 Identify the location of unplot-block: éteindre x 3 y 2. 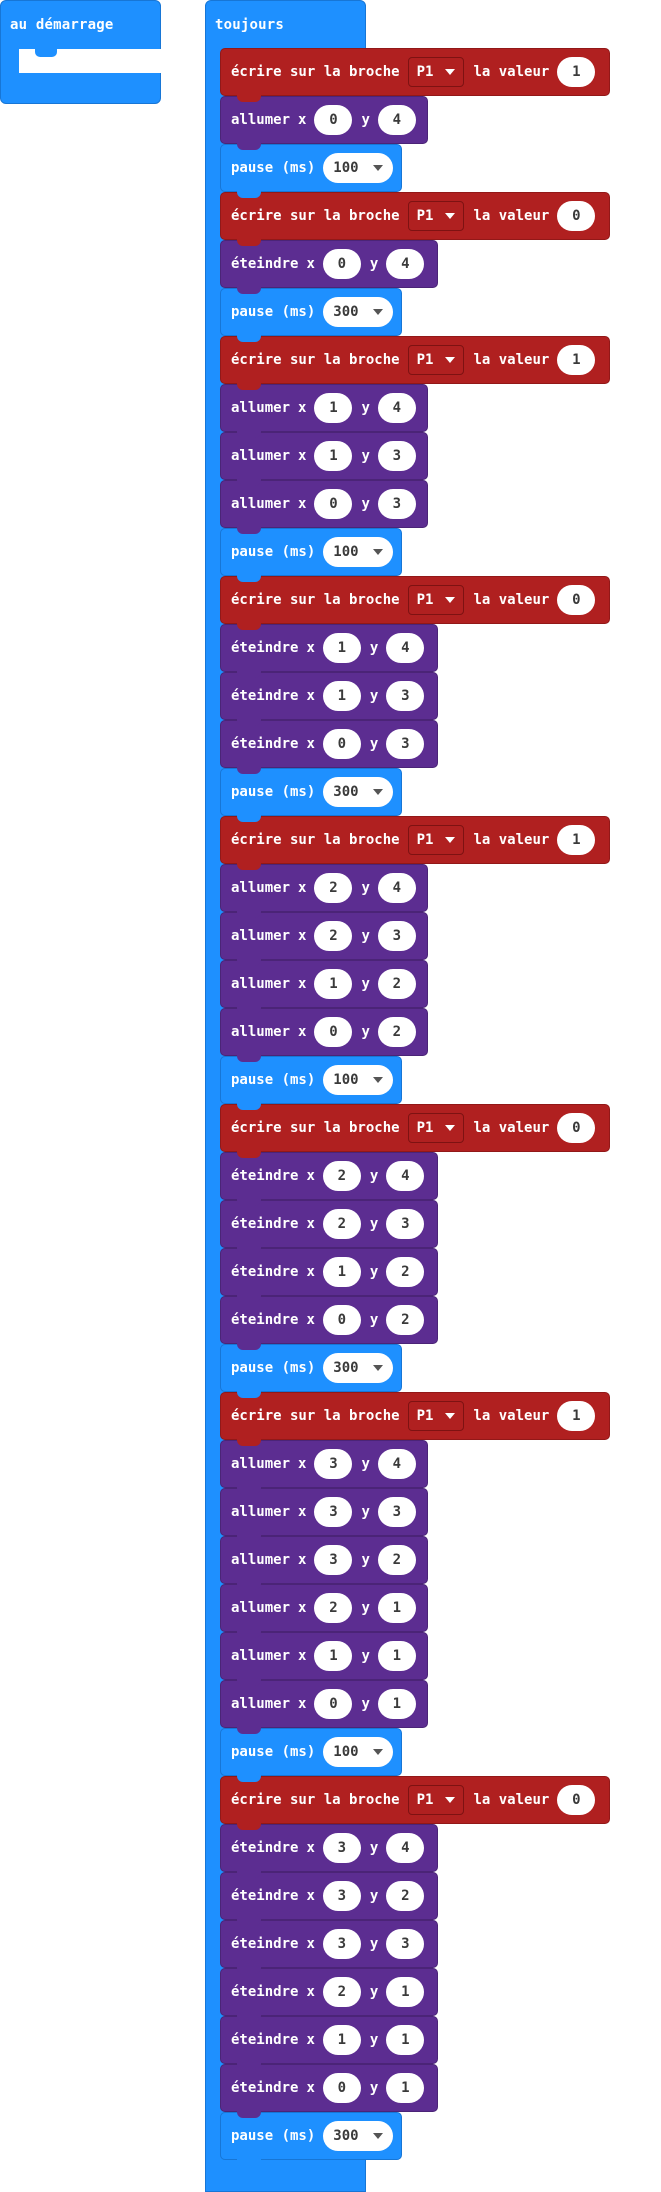
(329, 1899).